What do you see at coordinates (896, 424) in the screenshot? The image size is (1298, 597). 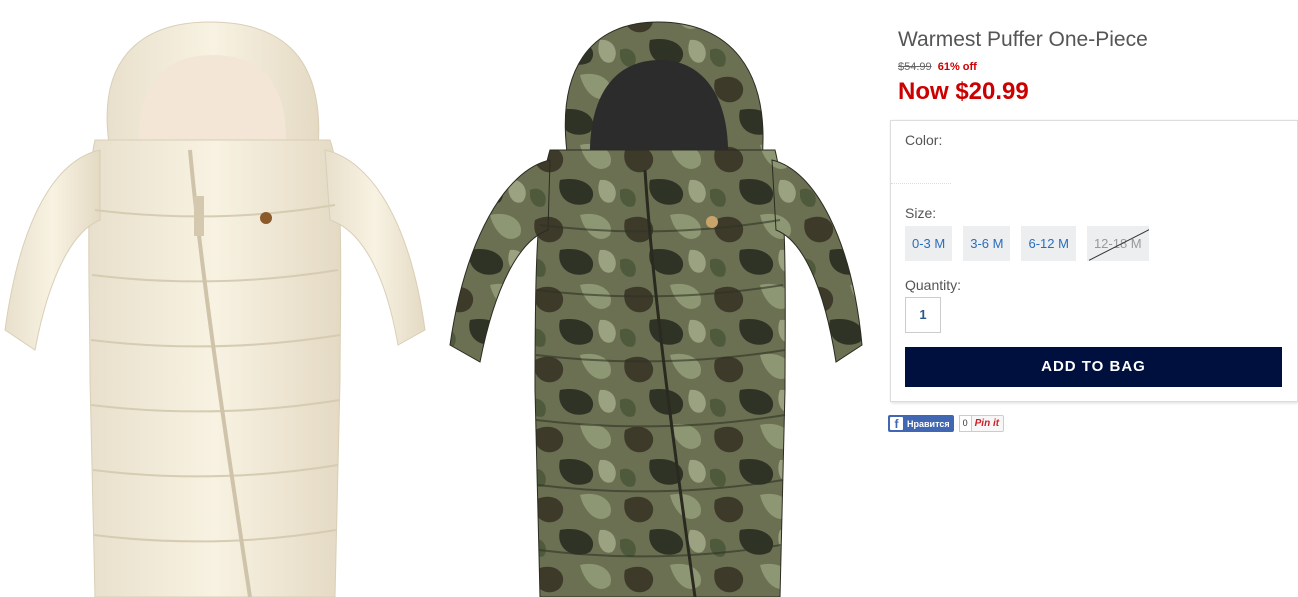 I see `facebook-icon: f` at bounding box center [896, 424].